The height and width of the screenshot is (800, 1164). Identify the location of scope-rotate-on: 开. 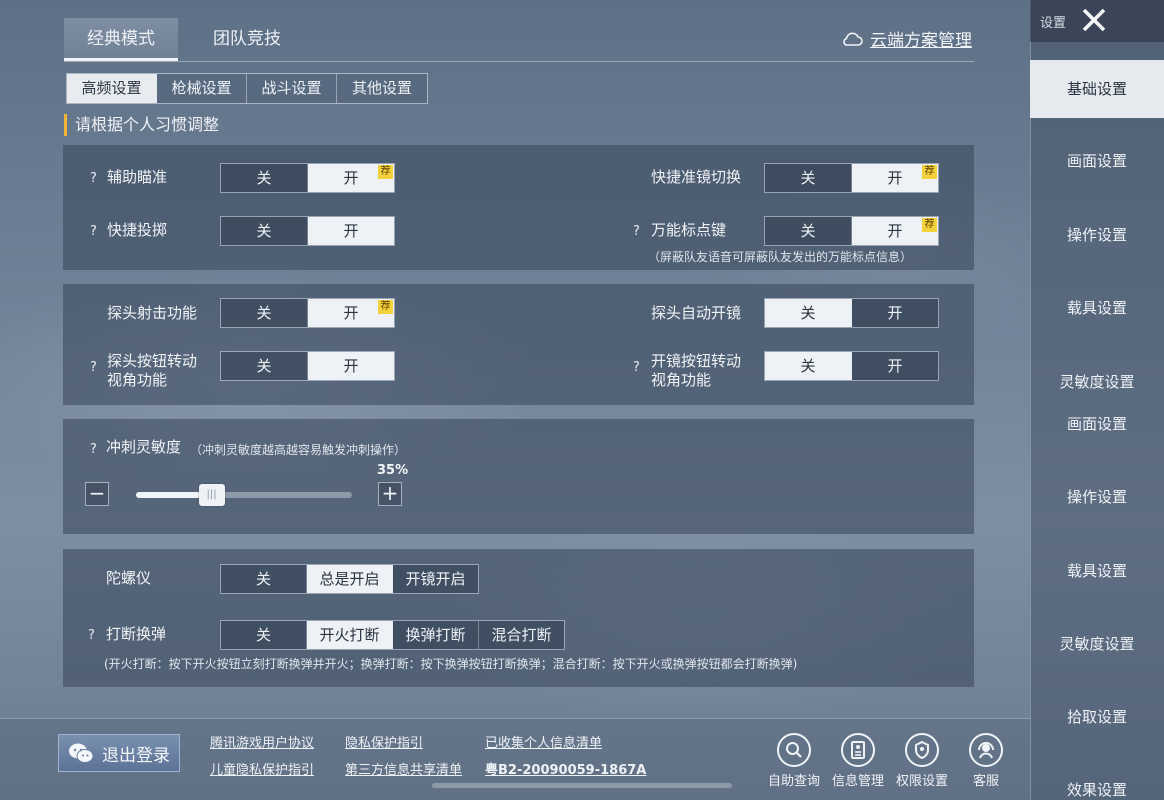
(895, 366).